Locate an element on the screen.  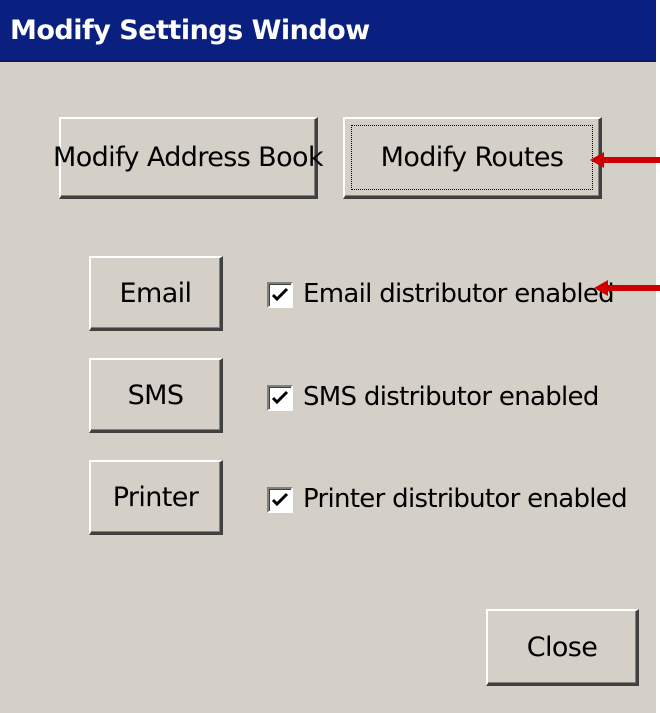
email-distributor-label: Email distributor enabled is located at coordinates (459, 294).